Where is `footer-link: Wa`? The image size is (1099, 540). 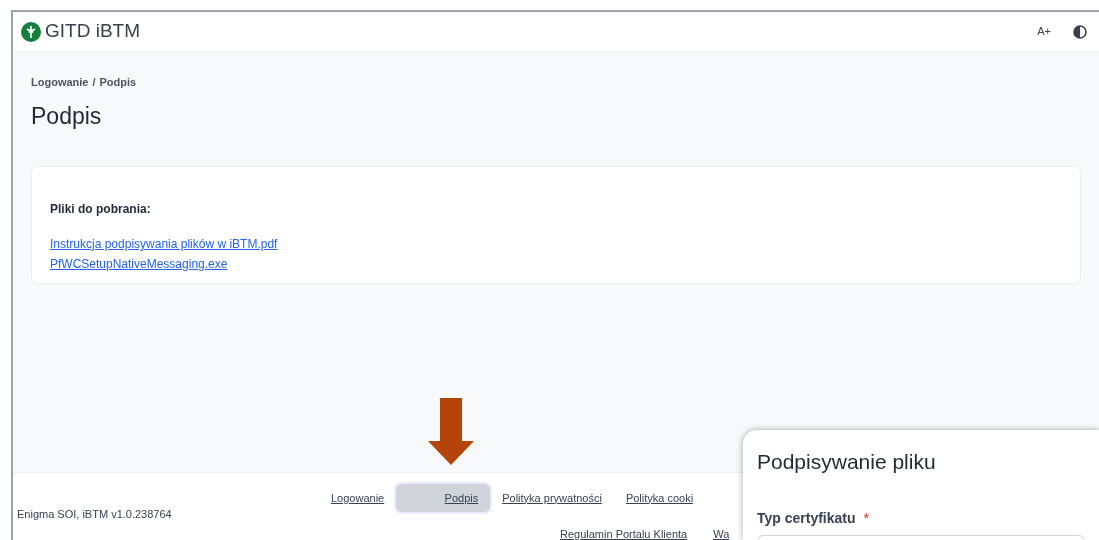 footer-link: Wa is located at coordinates (721, 530).